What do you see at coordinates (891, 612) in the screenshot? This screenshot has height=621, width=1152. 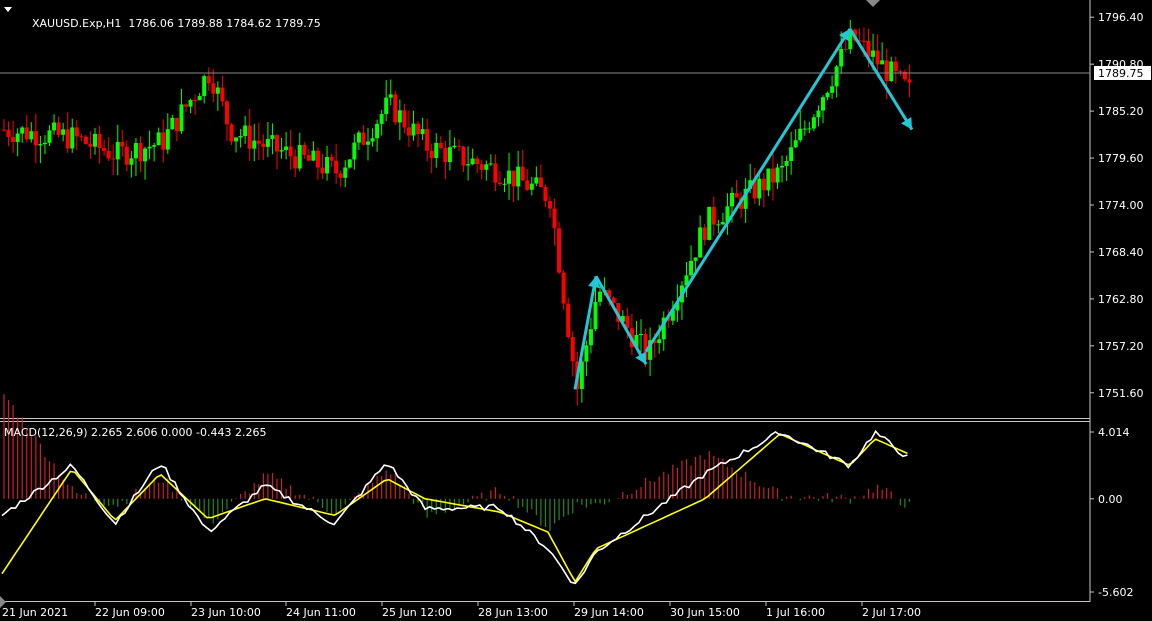 I see `time-tick-label: 2 Jul 17:00` at bounding box center [891, 612].